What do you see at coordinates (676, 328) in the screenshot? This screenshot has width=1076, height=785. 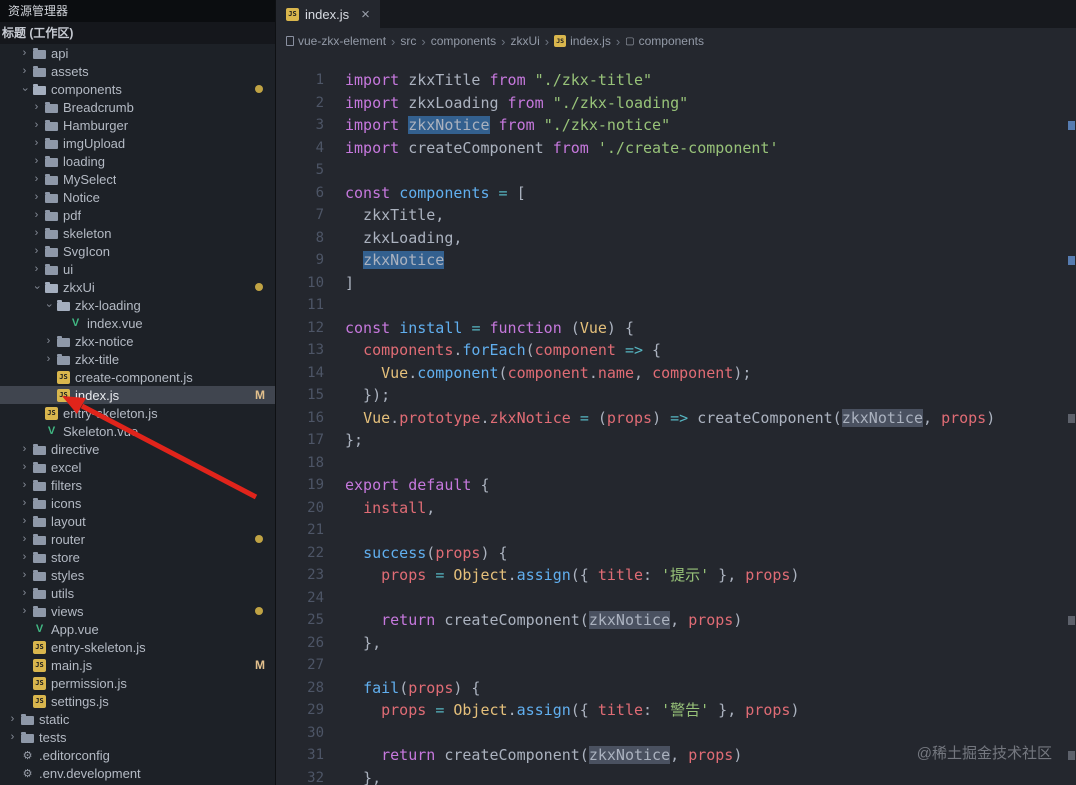 I see `code-line: 12 const install = function (Vue) {` at bounding box center [676, 328].